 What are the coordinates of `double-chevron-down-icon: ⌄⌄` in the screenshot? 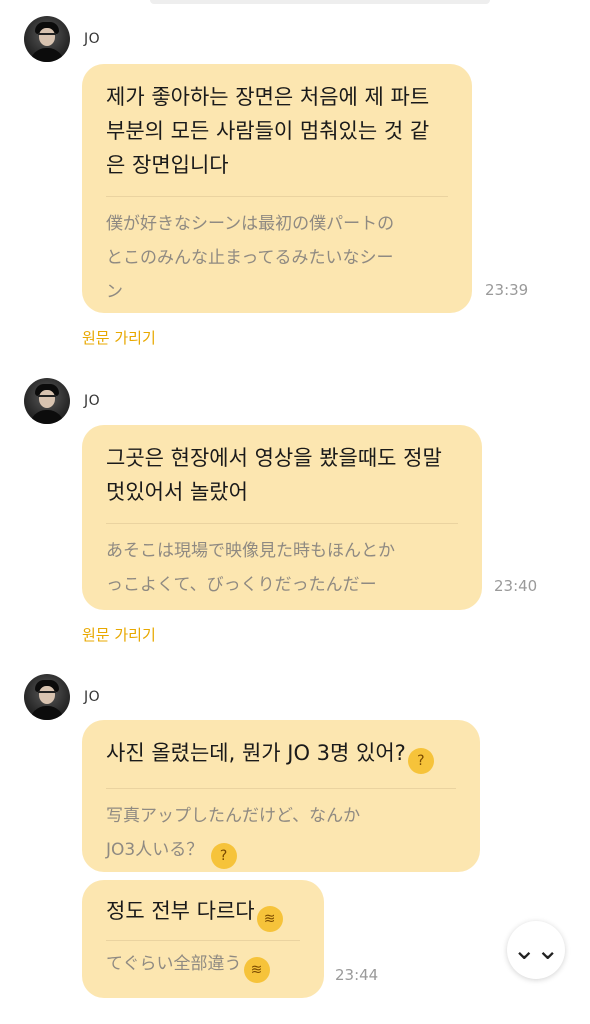 It's located at (536, 949).